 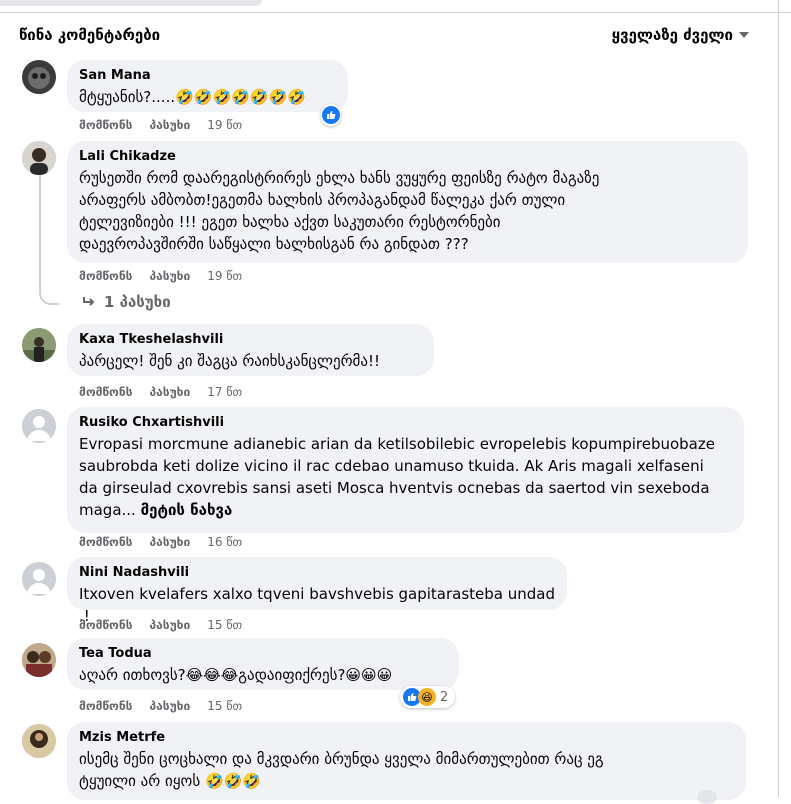 I want to click on comment-actions: მომწონს პასუხი 17 წთ, so click(x=160, y=392).